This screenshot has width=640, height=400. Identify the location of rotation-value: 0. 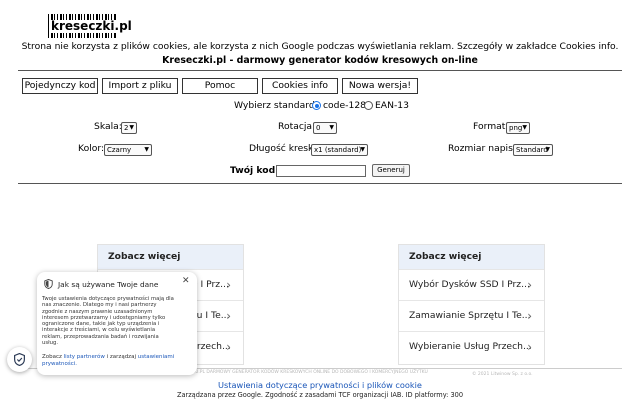
(318, 128).